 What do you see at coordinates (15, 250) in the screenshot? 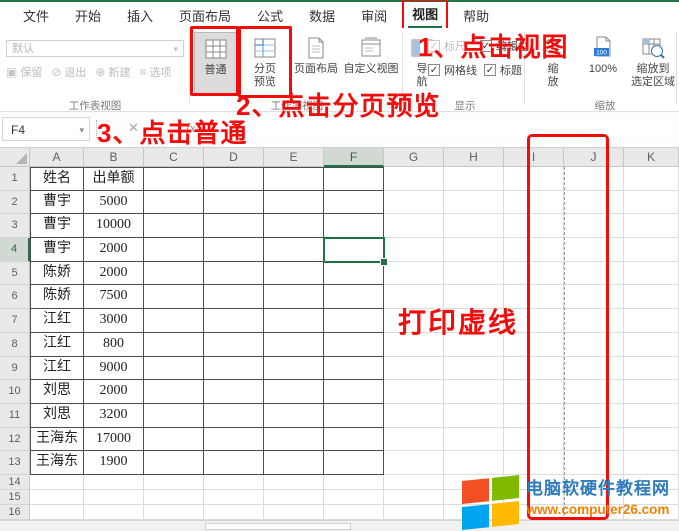
I see `row-header-4: 4` at bounding box center [15, 250].